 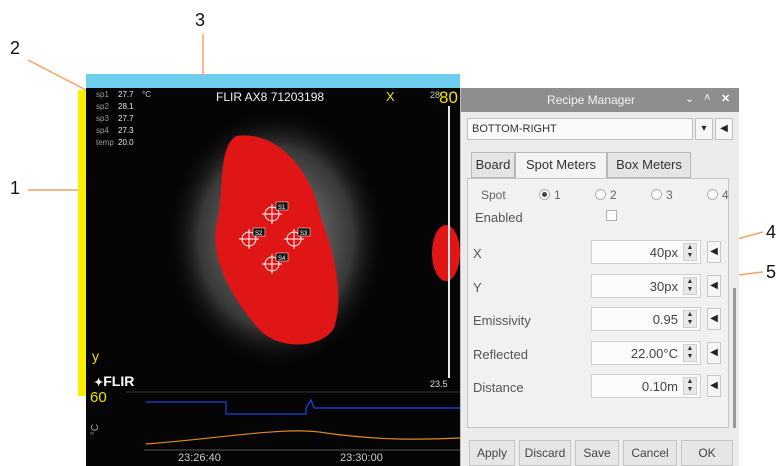 I want to click on field-label-emissivity: Emissivity, so click(x=502, y=320).